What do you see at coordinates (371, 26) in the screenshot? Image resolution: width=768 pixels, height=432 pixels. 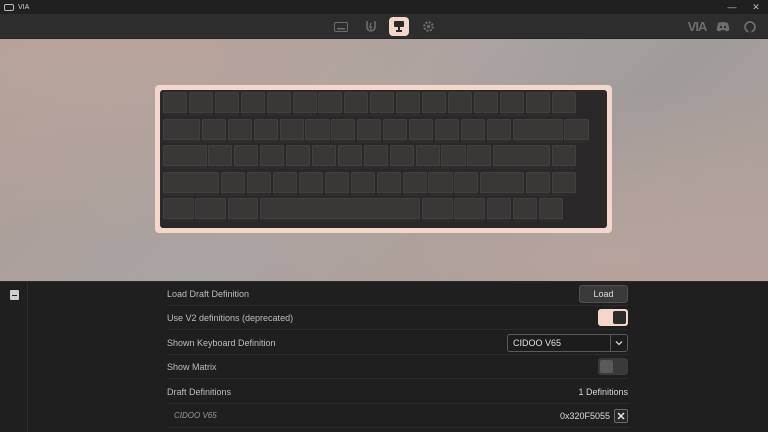 I see `key-tester-tab` at bounding box center [371, 26].